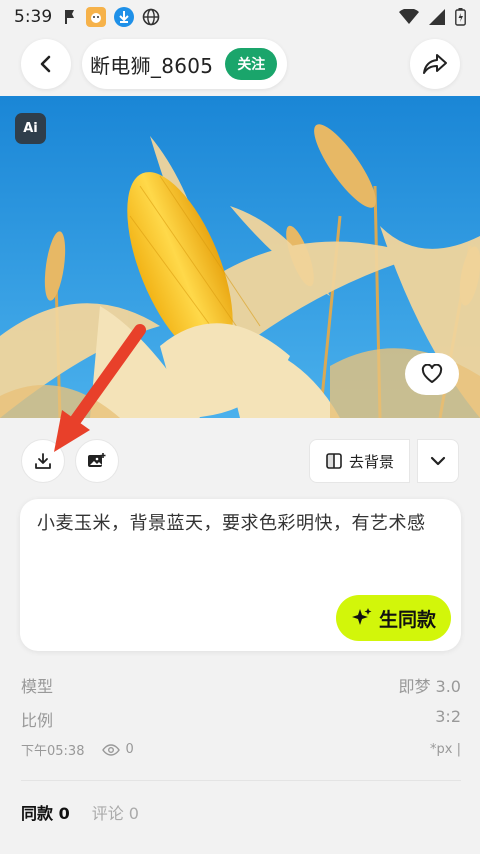 The image size is (480, 854). I want to click on ratio-row: 比例 3:2, so click(241, 719).